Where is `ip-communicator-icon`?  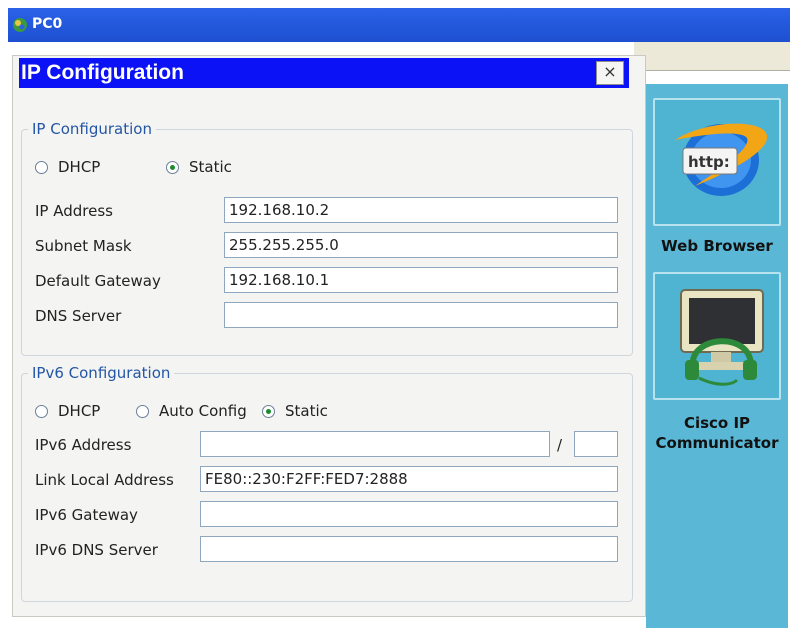 ip-communicator-icon is located at coordinates (722, 337).